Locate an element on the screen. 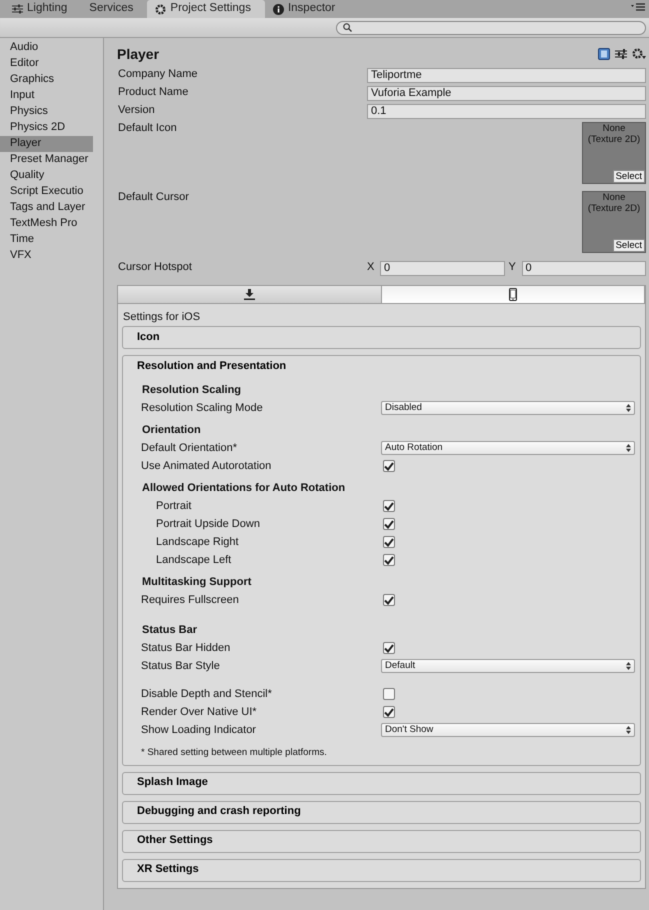 The width and height of the screenshot is (649, 910). sidebar-item: Quality is located at coordinates (46, 176).